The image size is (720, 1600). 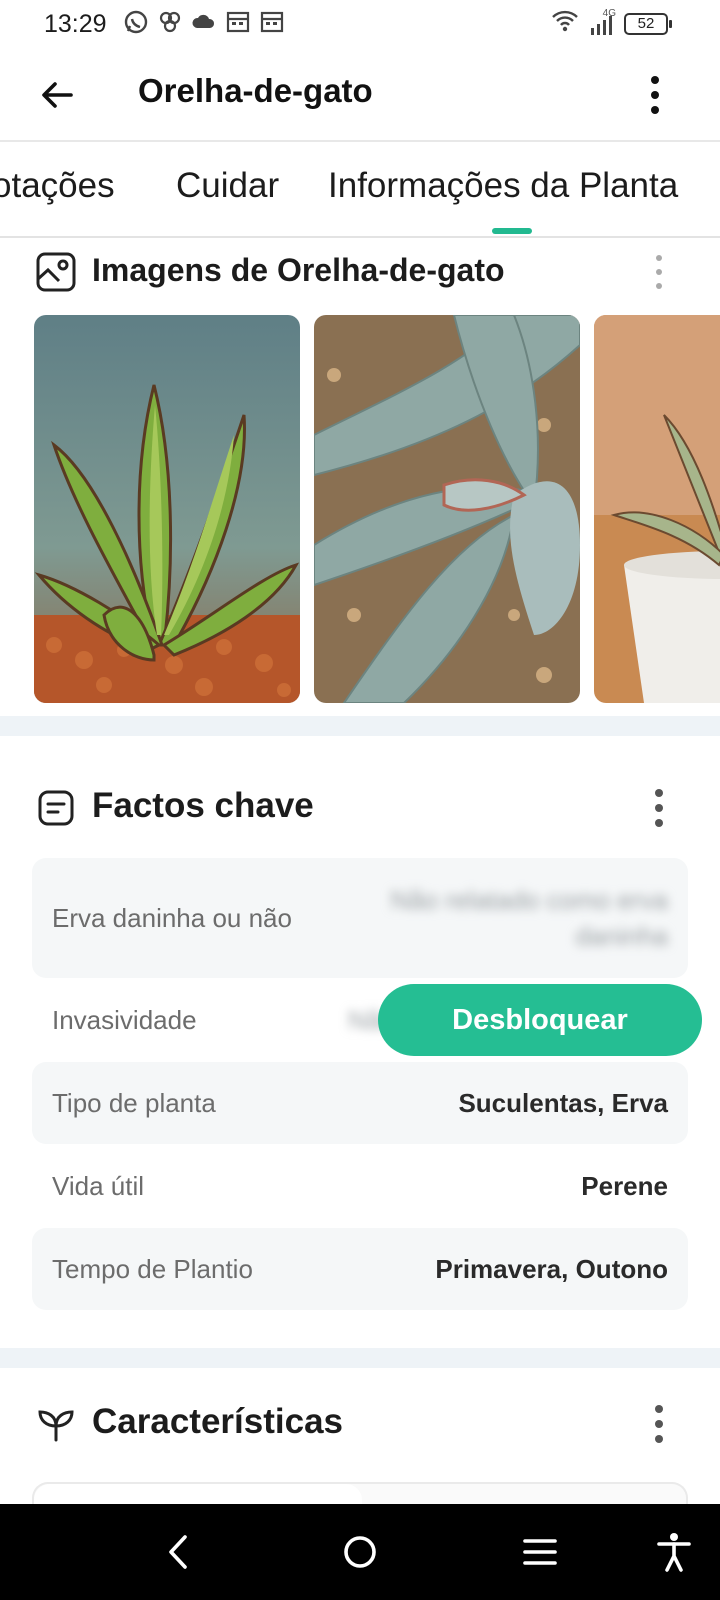 I want to click on nav-home-button, so click(x=360, y=1552).